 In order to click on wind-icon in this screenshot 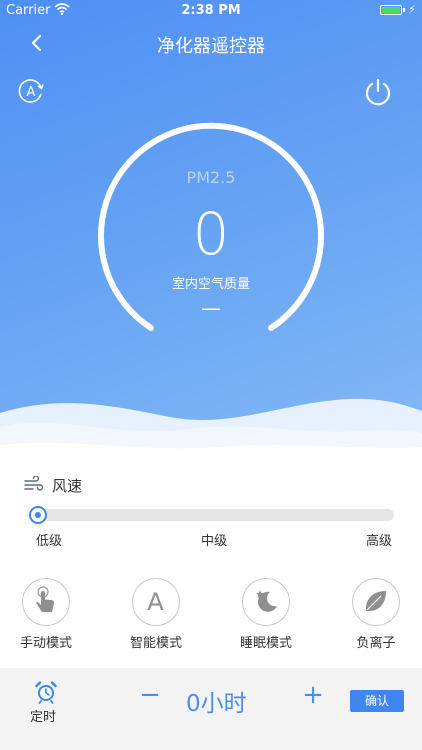, I will do `click(34, 483)`.